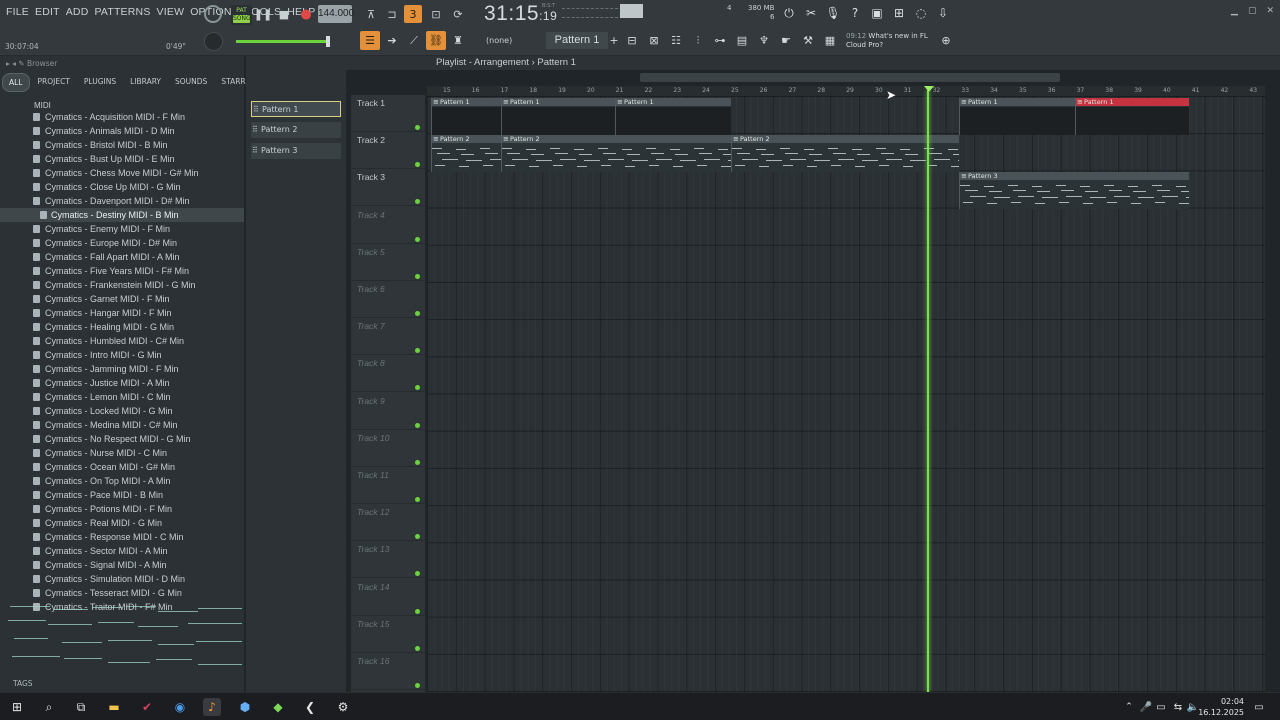  What do you see at coordinates (436, 14) in the screenshot?
I see `step-edit-icon: ⊡` at bounding box center [436, 14].